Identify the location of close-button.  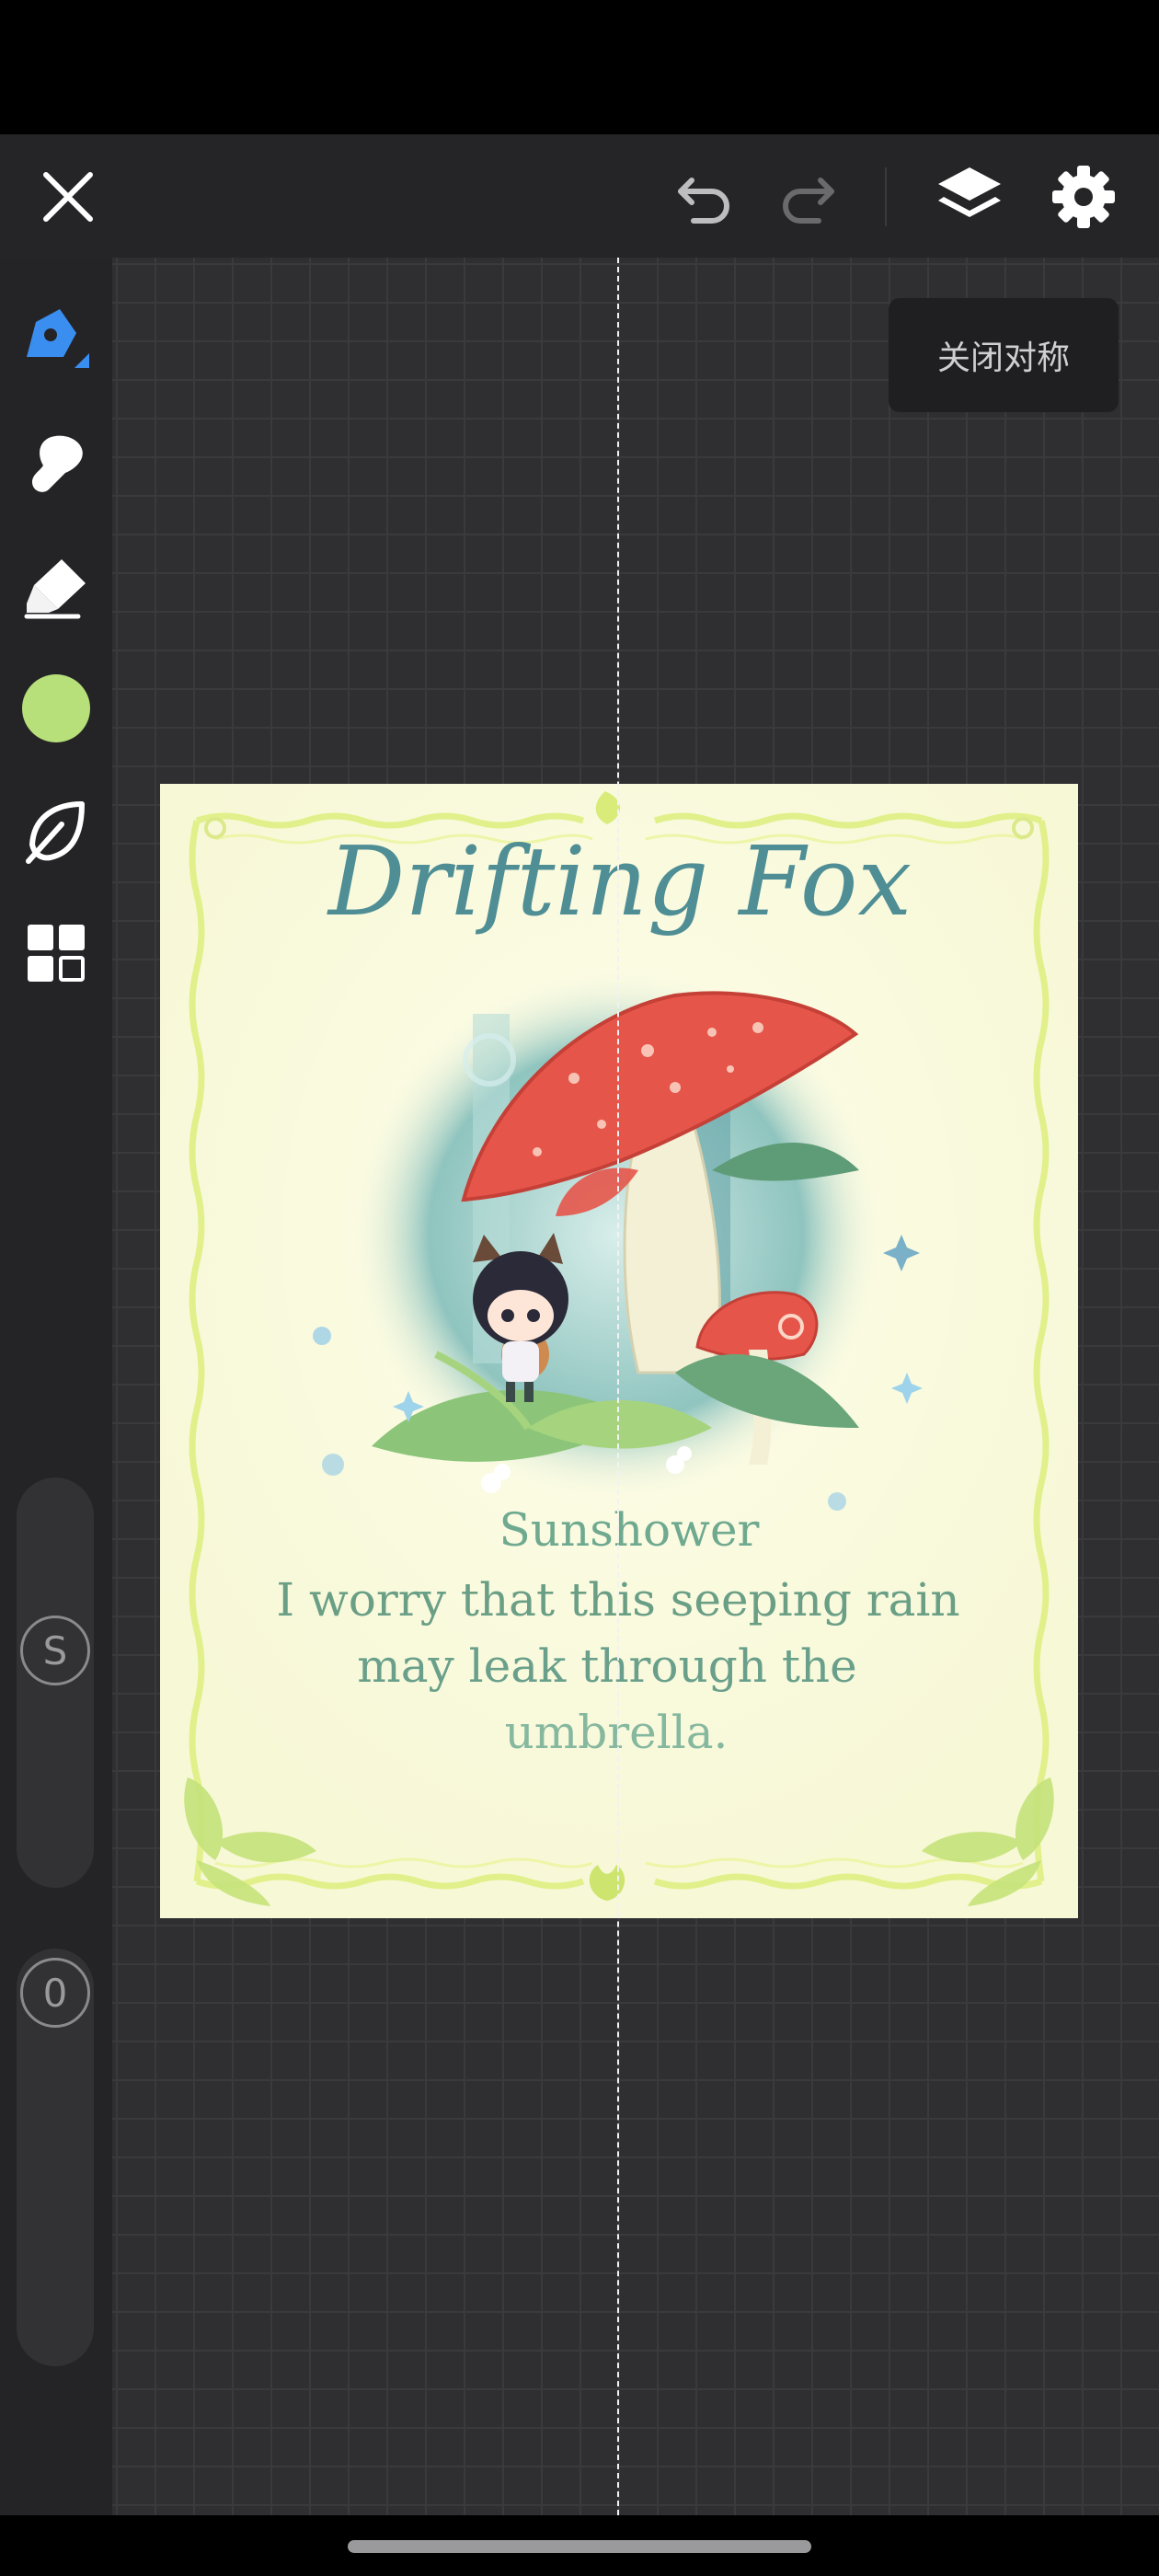
(68, 197).